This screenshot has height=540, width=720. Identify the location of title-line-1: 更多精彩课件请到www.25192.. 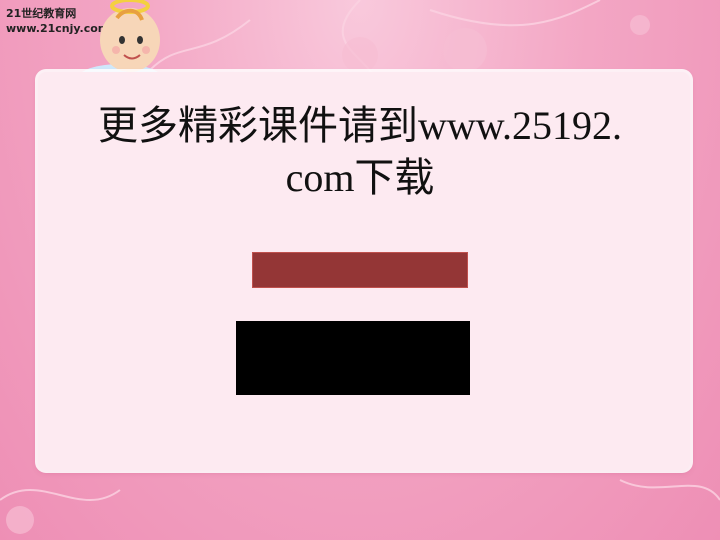
(360, 125).